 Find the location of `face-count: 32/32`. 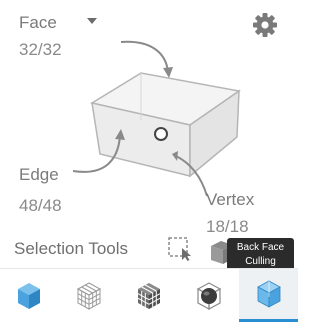

face-count: 32/32 is located at coordinates (40, 49).